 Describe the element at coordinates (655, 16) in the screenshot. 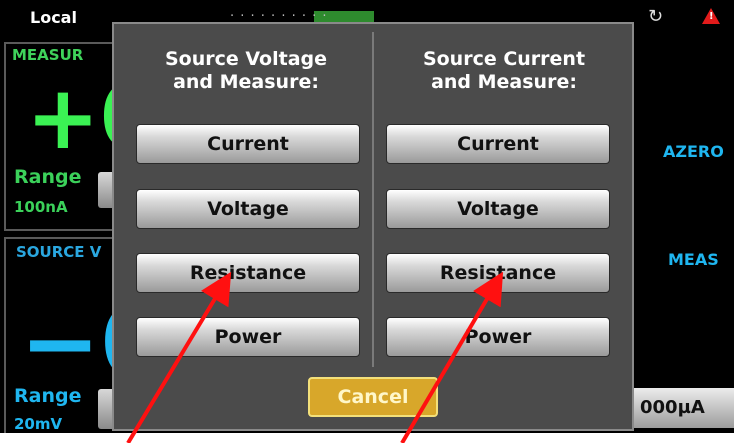

I see `refresh-icon: ↻` at that location.